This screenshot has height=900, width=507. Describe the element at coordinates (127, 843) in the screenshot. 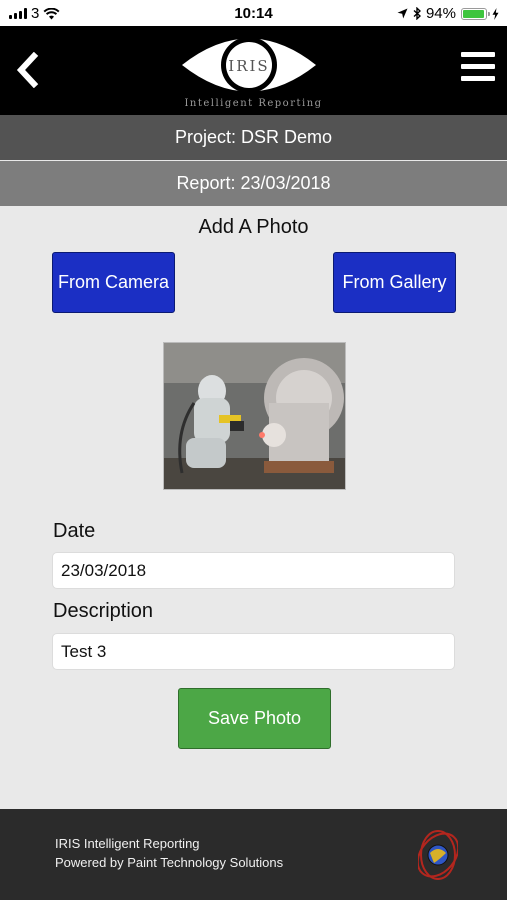

I see `footer-title: IRIS Intelligent Reporting` at that location.